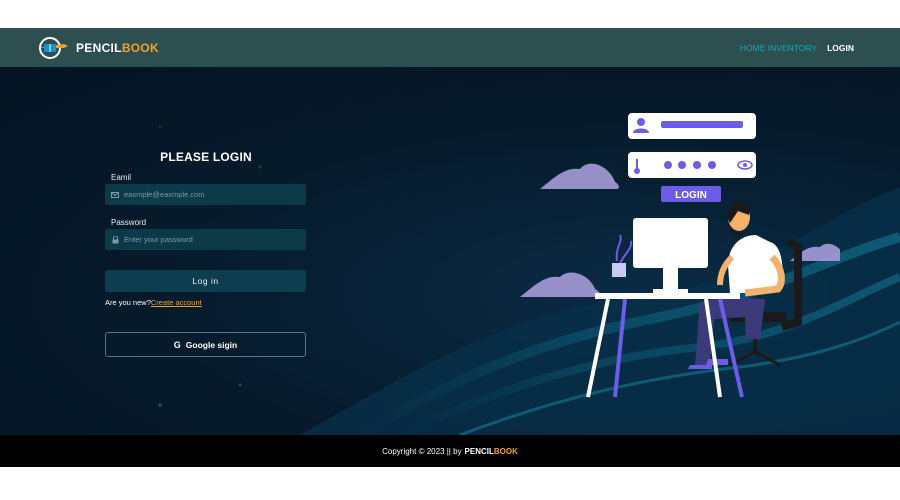 This screenshot has height=500, width=900. Describe the element at coordinates (99, 48) in the screenshot. I see `brand-name-main: PENCIL` at that location.